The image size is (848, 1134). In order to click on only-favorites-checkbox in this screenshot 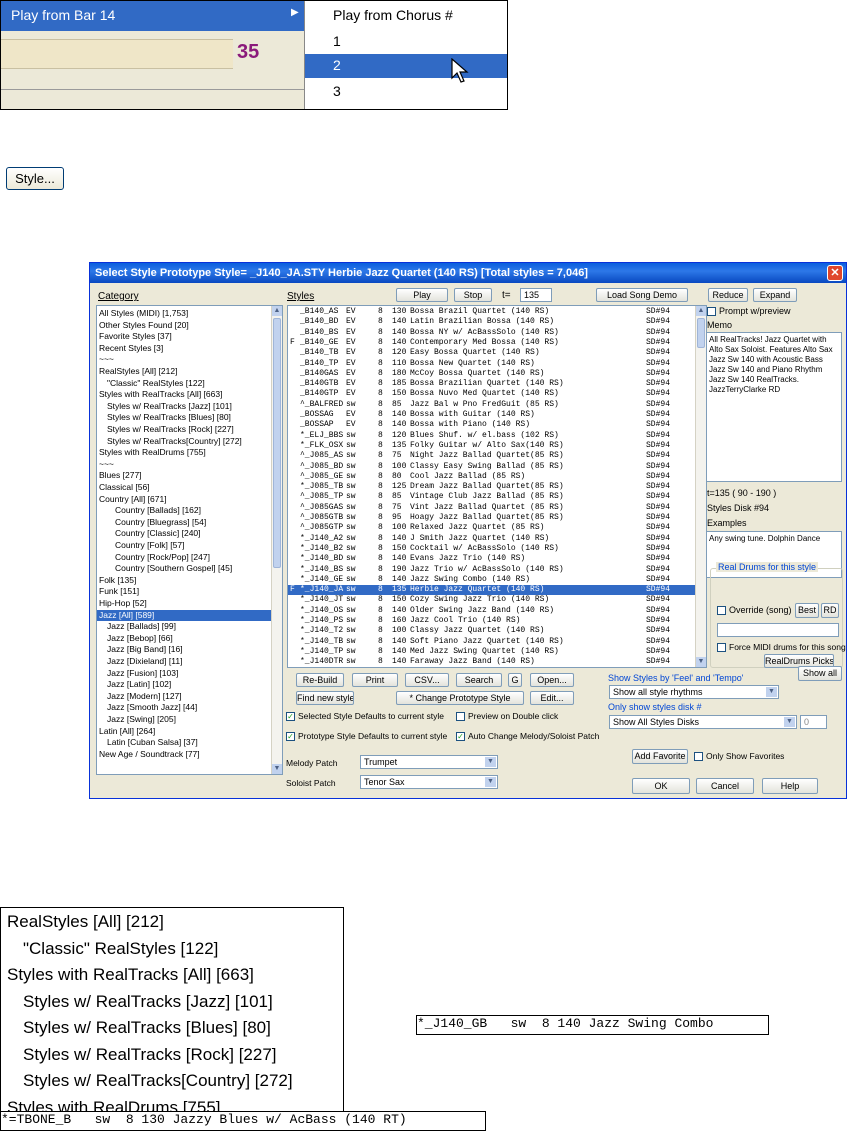, I will do `click(698, 756)`.